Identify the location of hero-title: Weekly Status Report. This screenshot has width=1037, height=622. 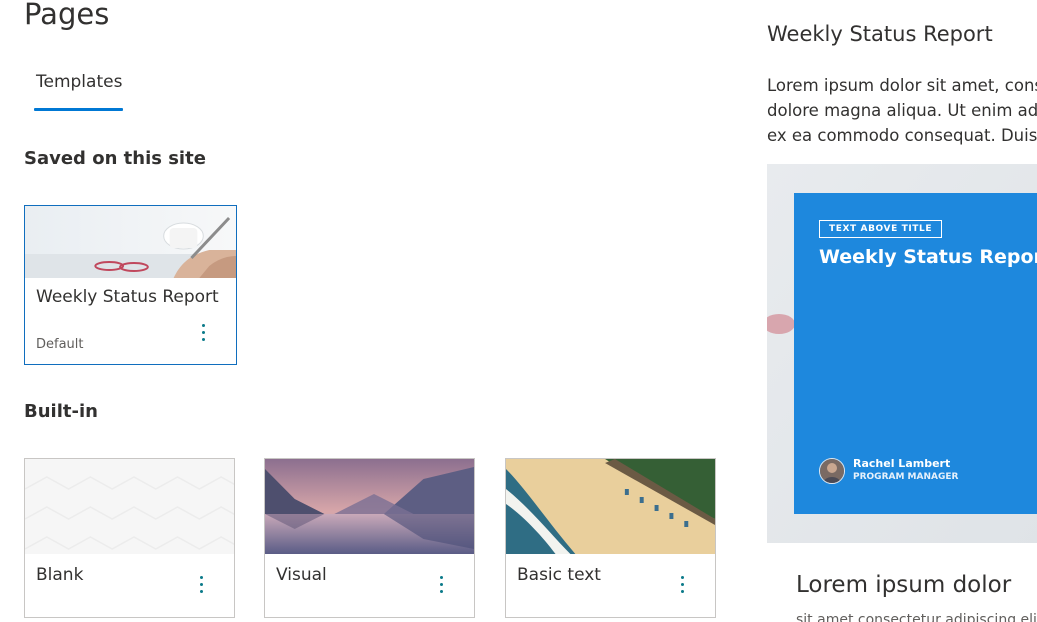
(928, 257).